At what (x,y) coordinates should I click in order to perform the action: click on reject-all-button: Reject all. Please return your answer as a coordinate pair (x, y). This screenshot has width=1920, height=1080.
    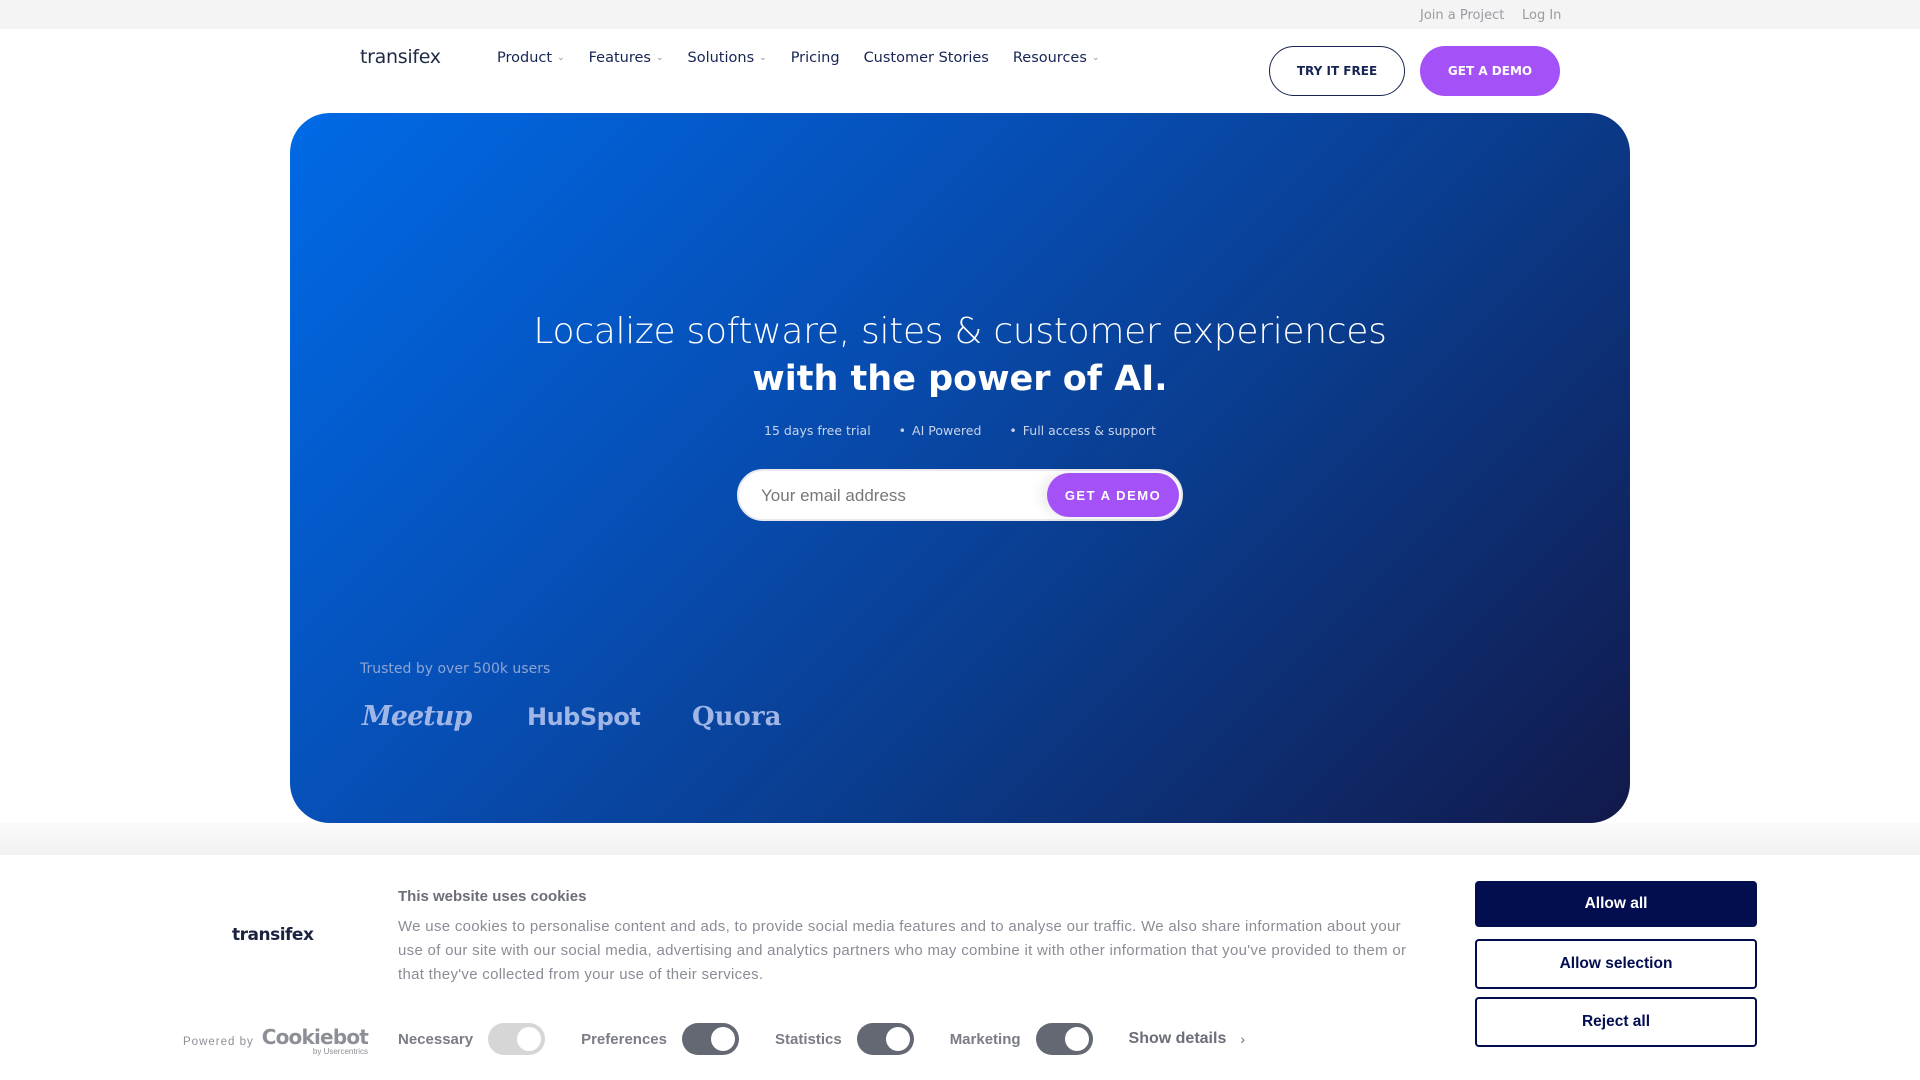
    Looking at the image, I should click on (1616, 1022).